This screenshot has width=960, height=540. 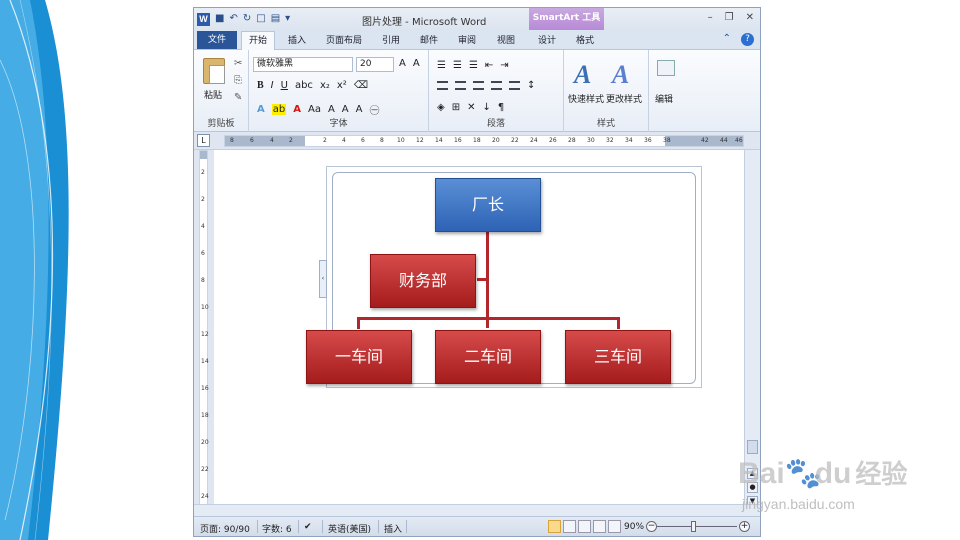 I want to click on copy-icon: ⎘, so click(x=238, y=80).